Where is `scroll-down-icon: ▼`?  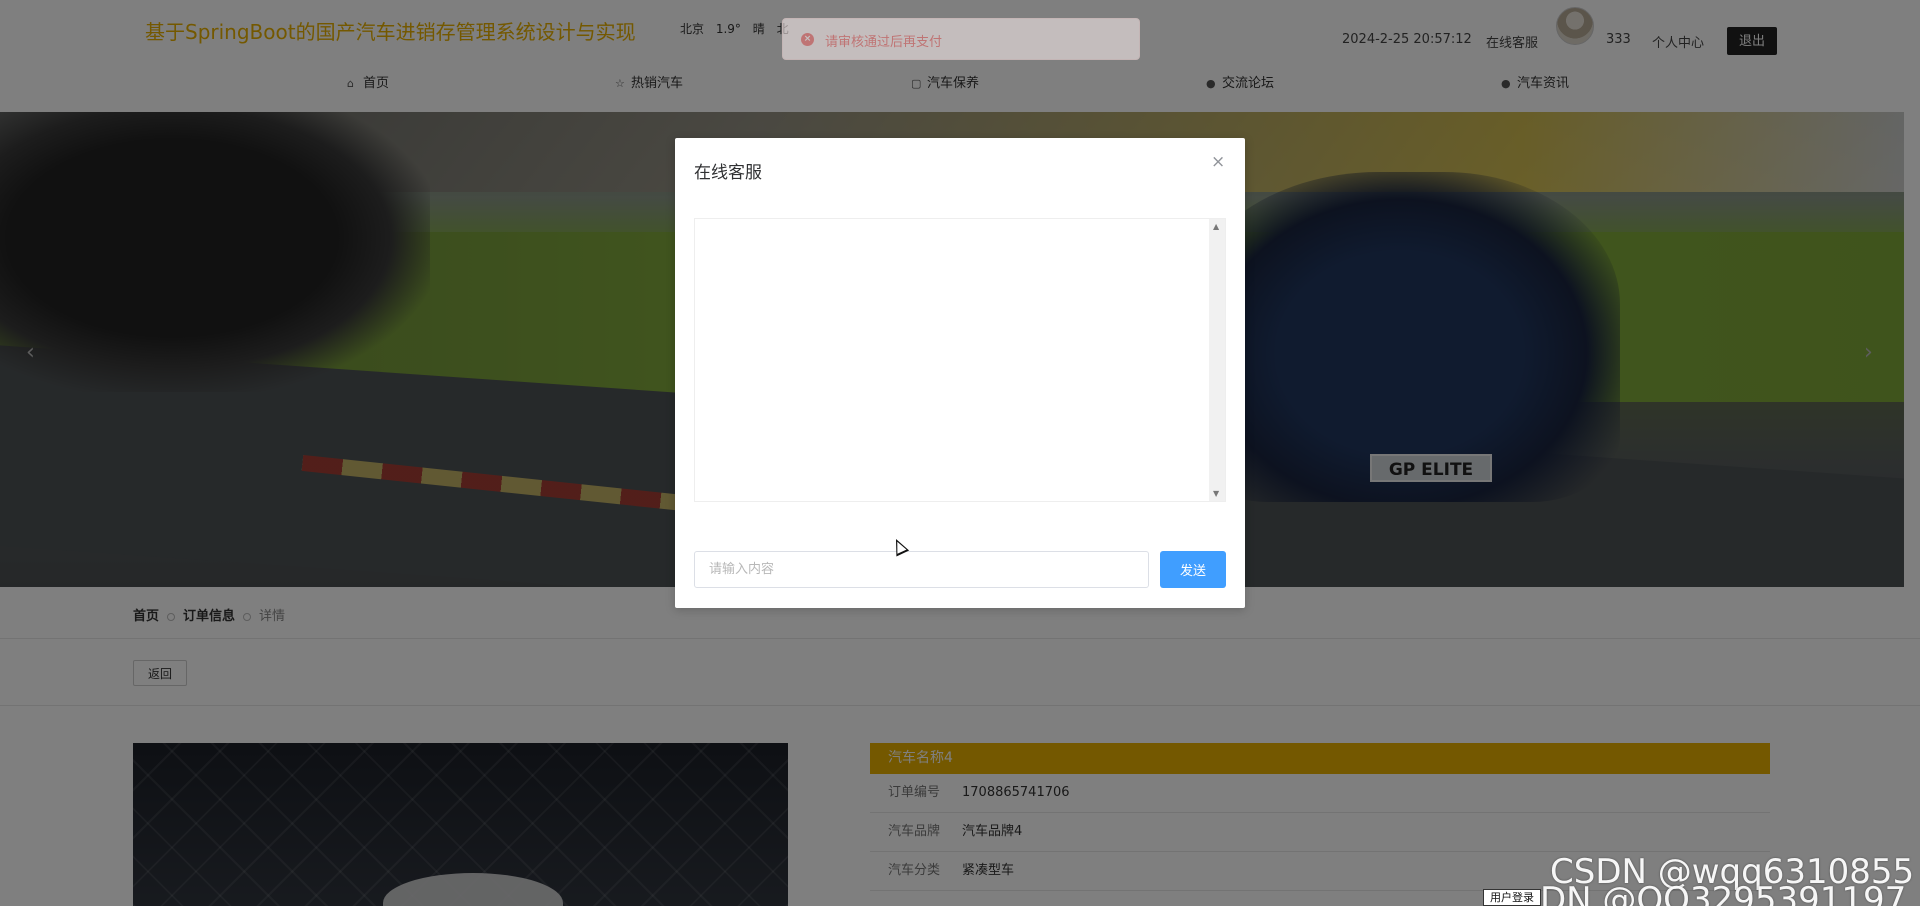
scroll-down-icon: ▼ is located at coordinates (1216, 493).